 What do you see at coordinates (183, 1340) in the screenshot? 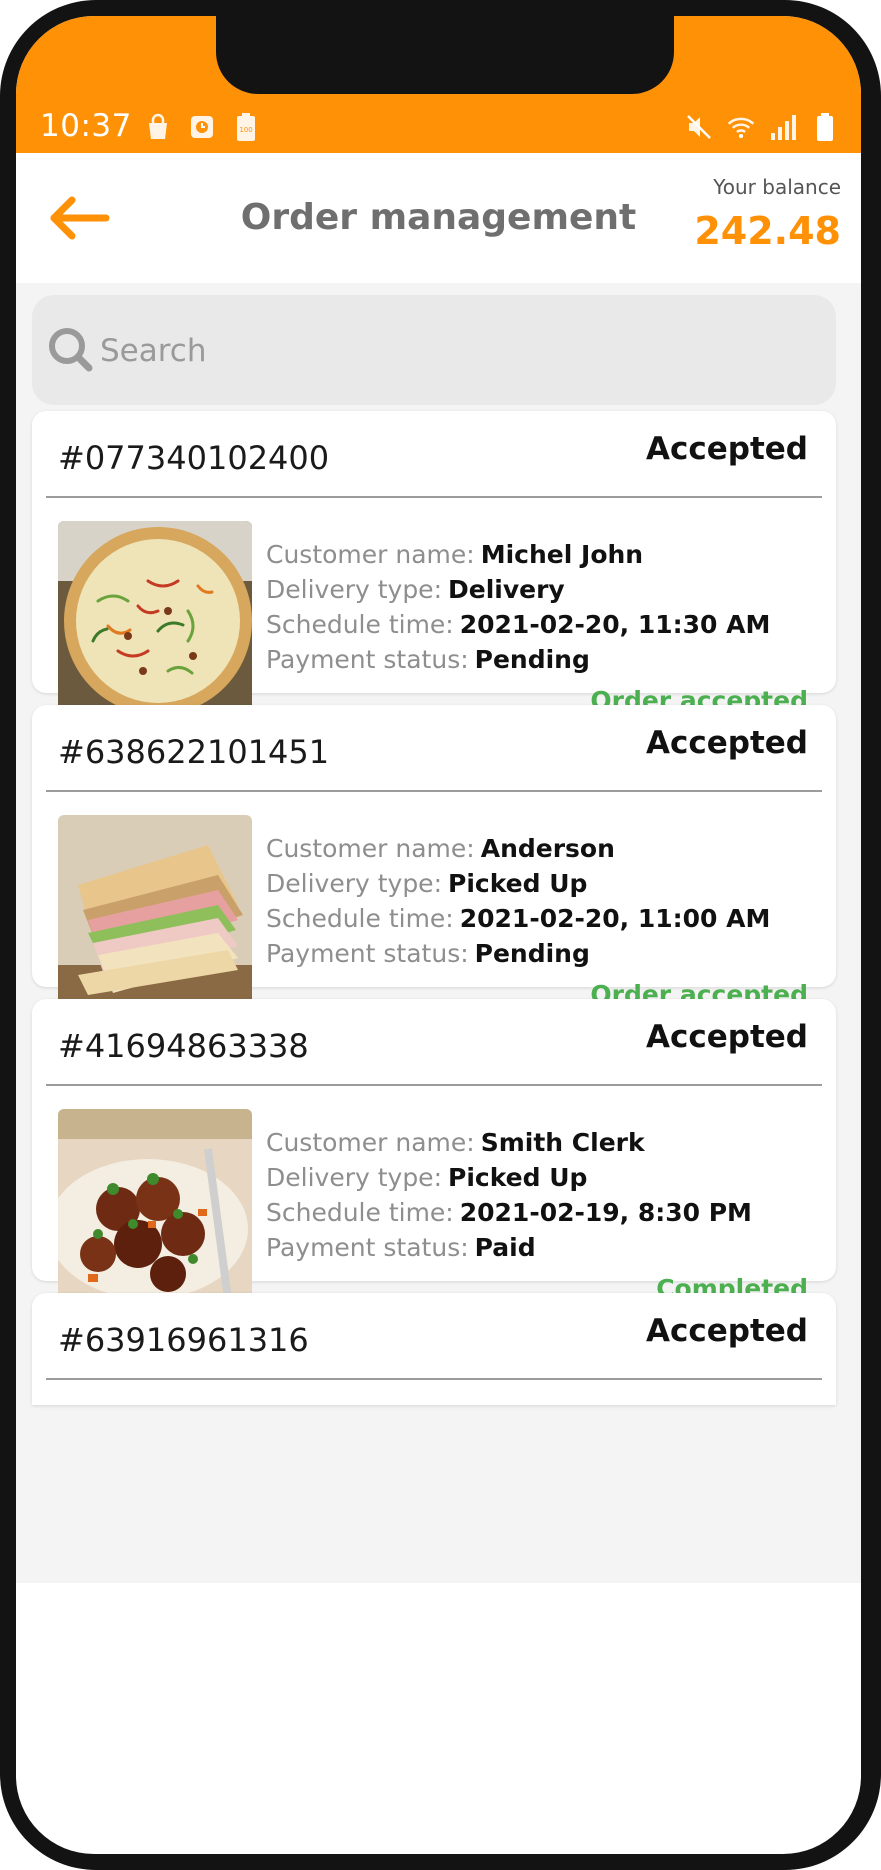
I see `order-id: #63916961316` at bounding box center [183, 1340].